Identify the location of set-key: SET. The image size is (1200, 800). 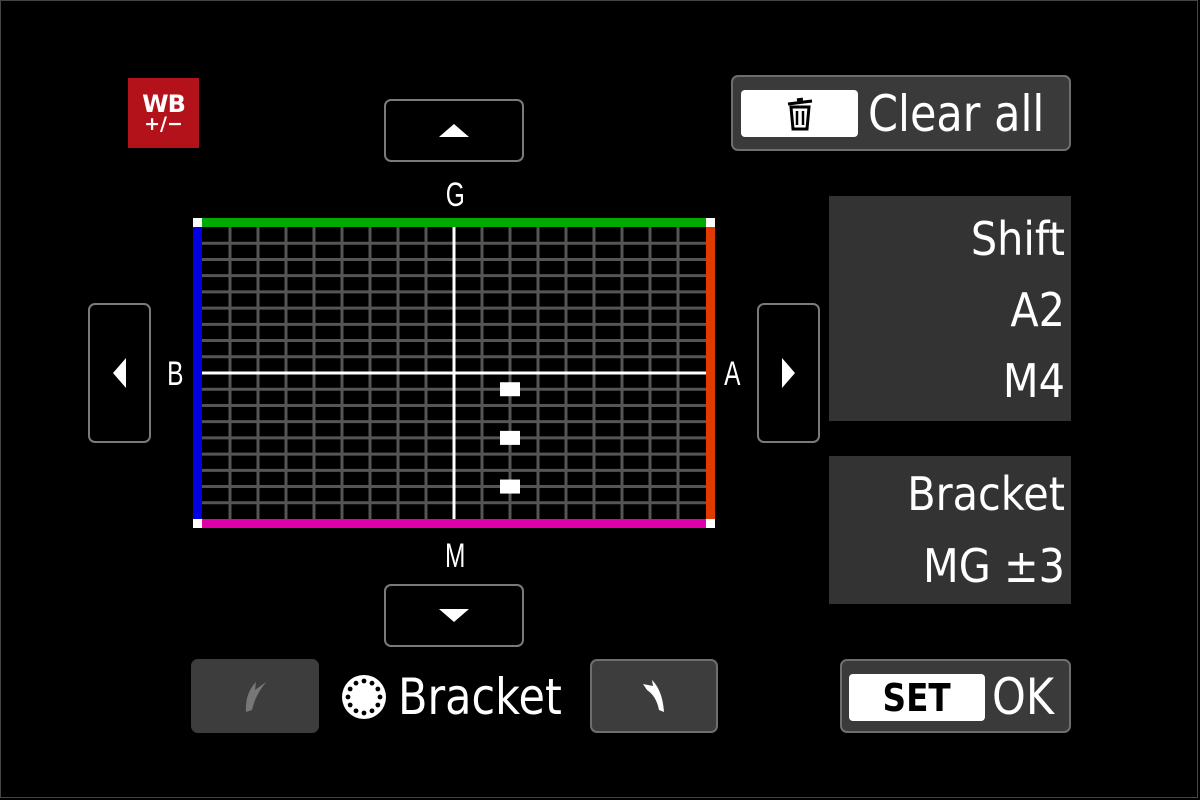
(917, 697).